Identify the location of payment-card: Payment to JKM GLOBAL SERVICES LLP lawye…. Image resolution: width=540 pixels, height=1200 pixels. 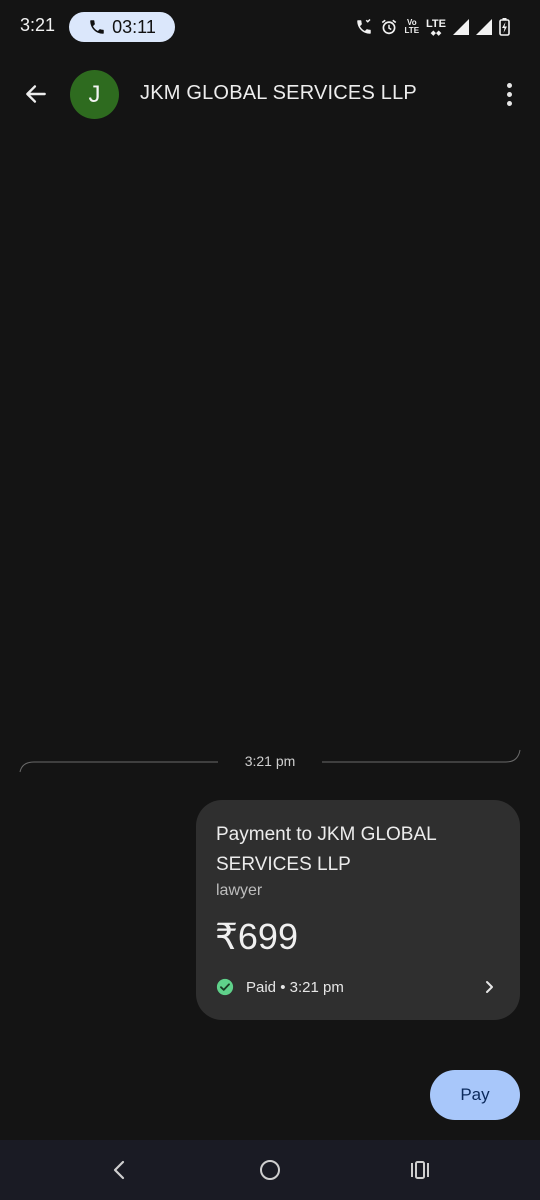
(358, 910).